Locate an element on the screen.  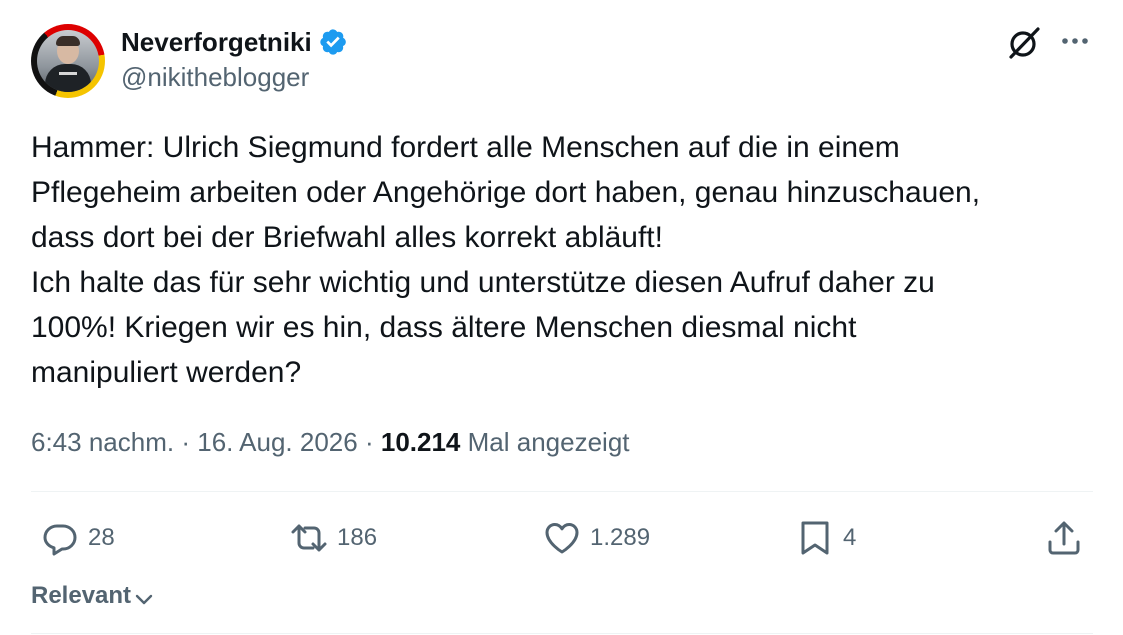
like-button: 1.289 is located at coordinates (596, 538).